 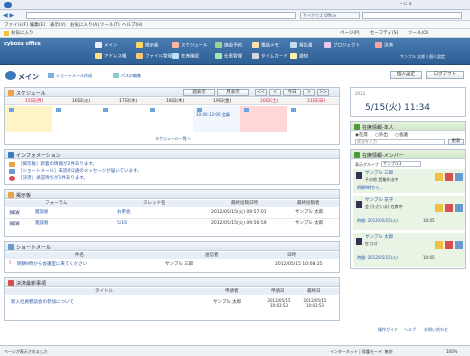 I want to click on day-header-5: 19日(金), so click(x=222, y=101).